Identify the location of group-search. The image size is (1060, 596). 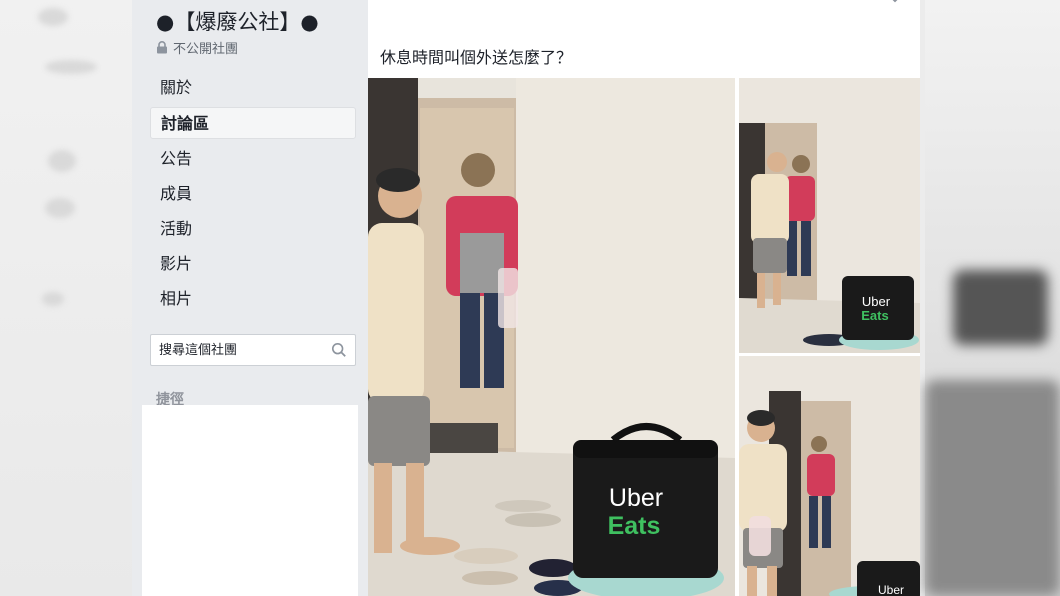
(253, 350).